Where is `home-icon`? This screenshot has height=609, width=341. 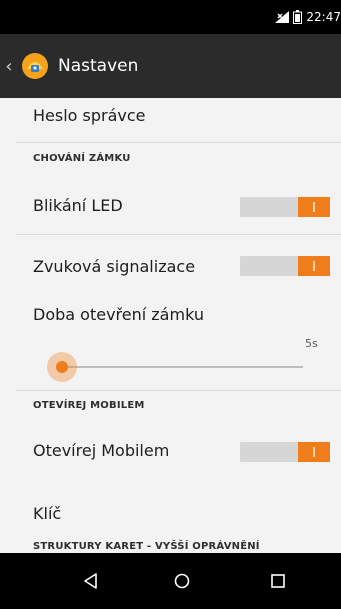
home-icon is located at coordinates (182, 581).